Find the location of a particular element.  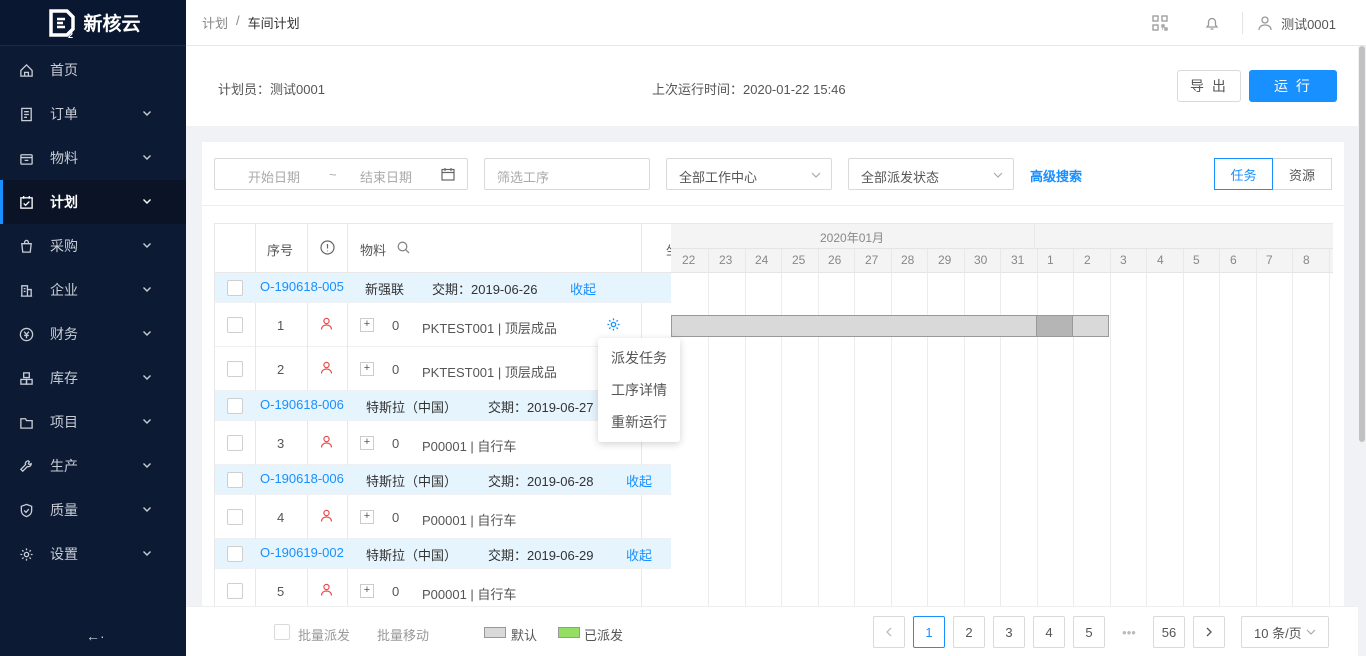

order-group-row: O-190618-005 新强联 交期：2019-06-26 收起 is located at coordinates (443, 288).